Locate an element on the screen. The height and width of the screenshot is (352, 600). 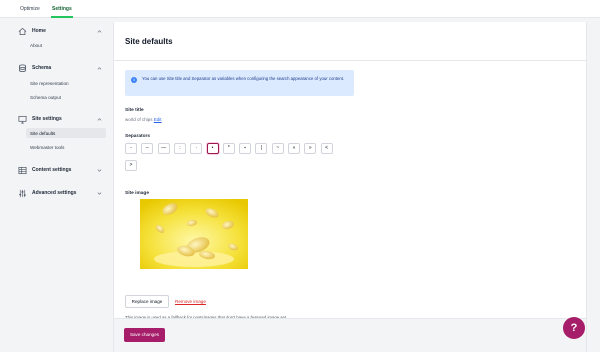
sidebar-item-label: Advanced settings is located at coordinates (54, 193).